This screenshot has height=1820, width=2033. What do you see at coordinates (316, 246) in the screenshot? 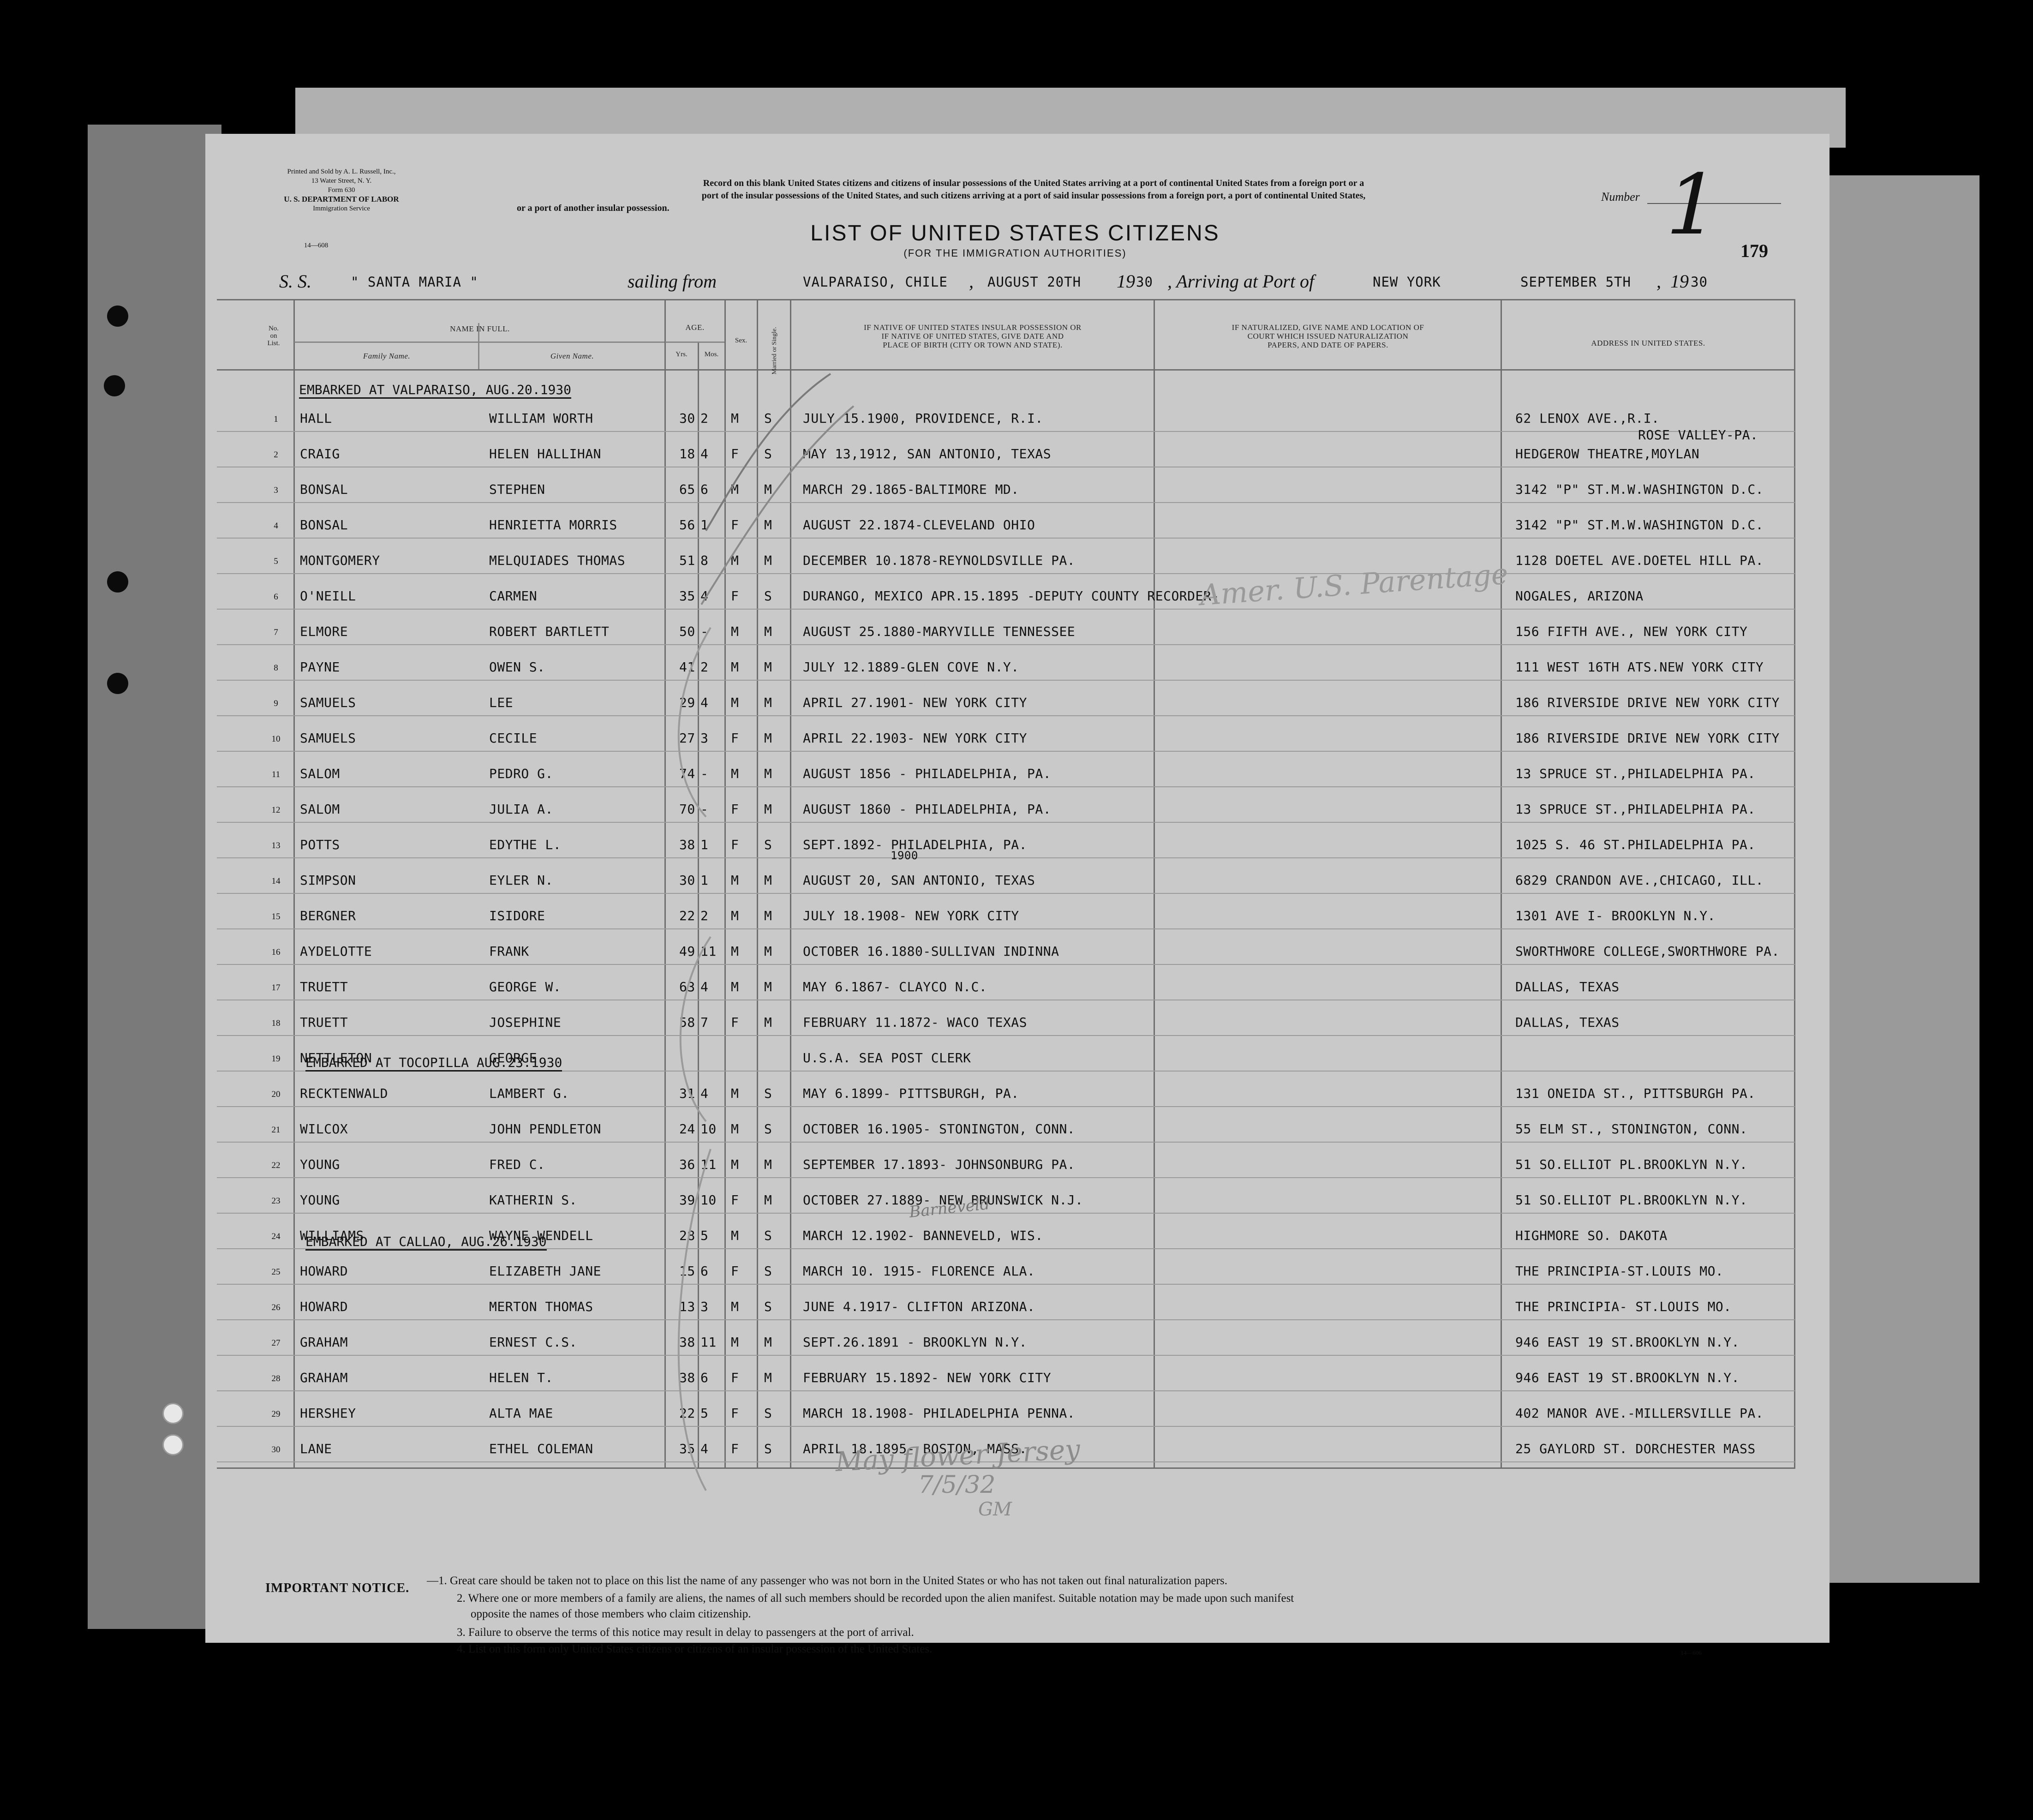
I see `form-code-top: 14—608` at bounding box center [316, 246].